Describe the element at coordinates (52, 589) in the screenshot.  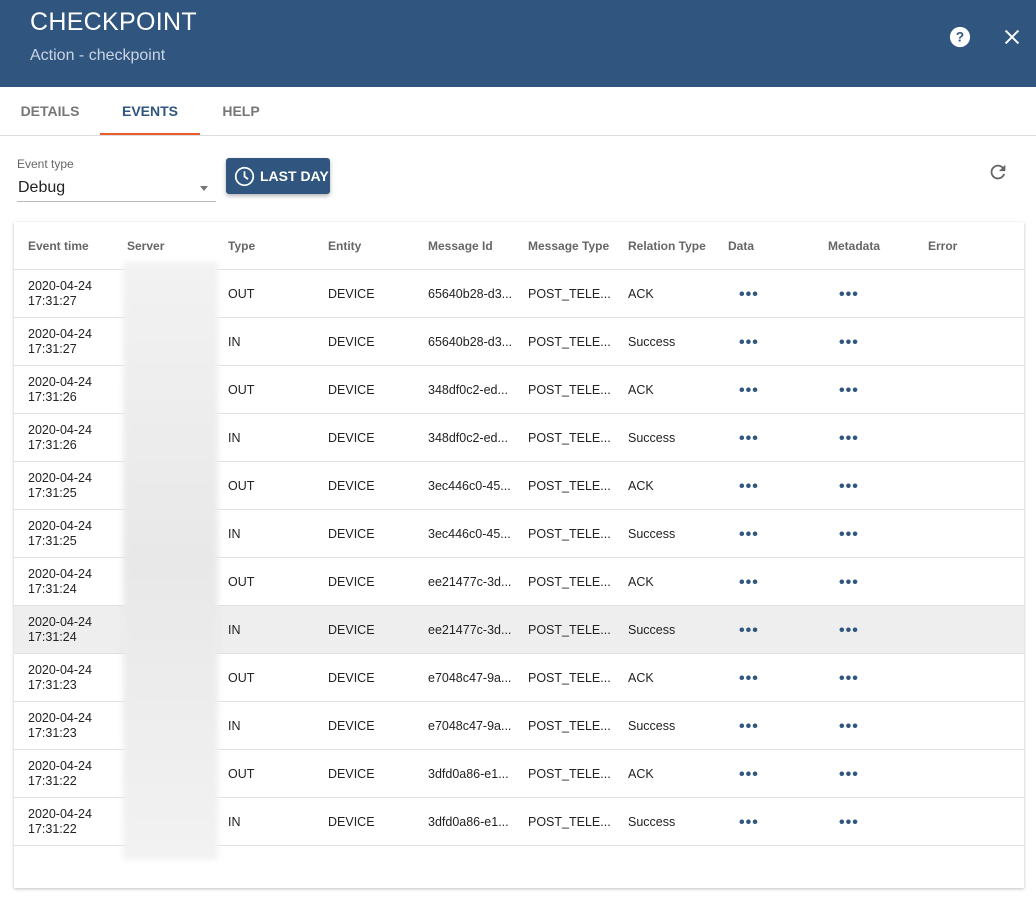
I see `event-time: 17:31:24` at that location.